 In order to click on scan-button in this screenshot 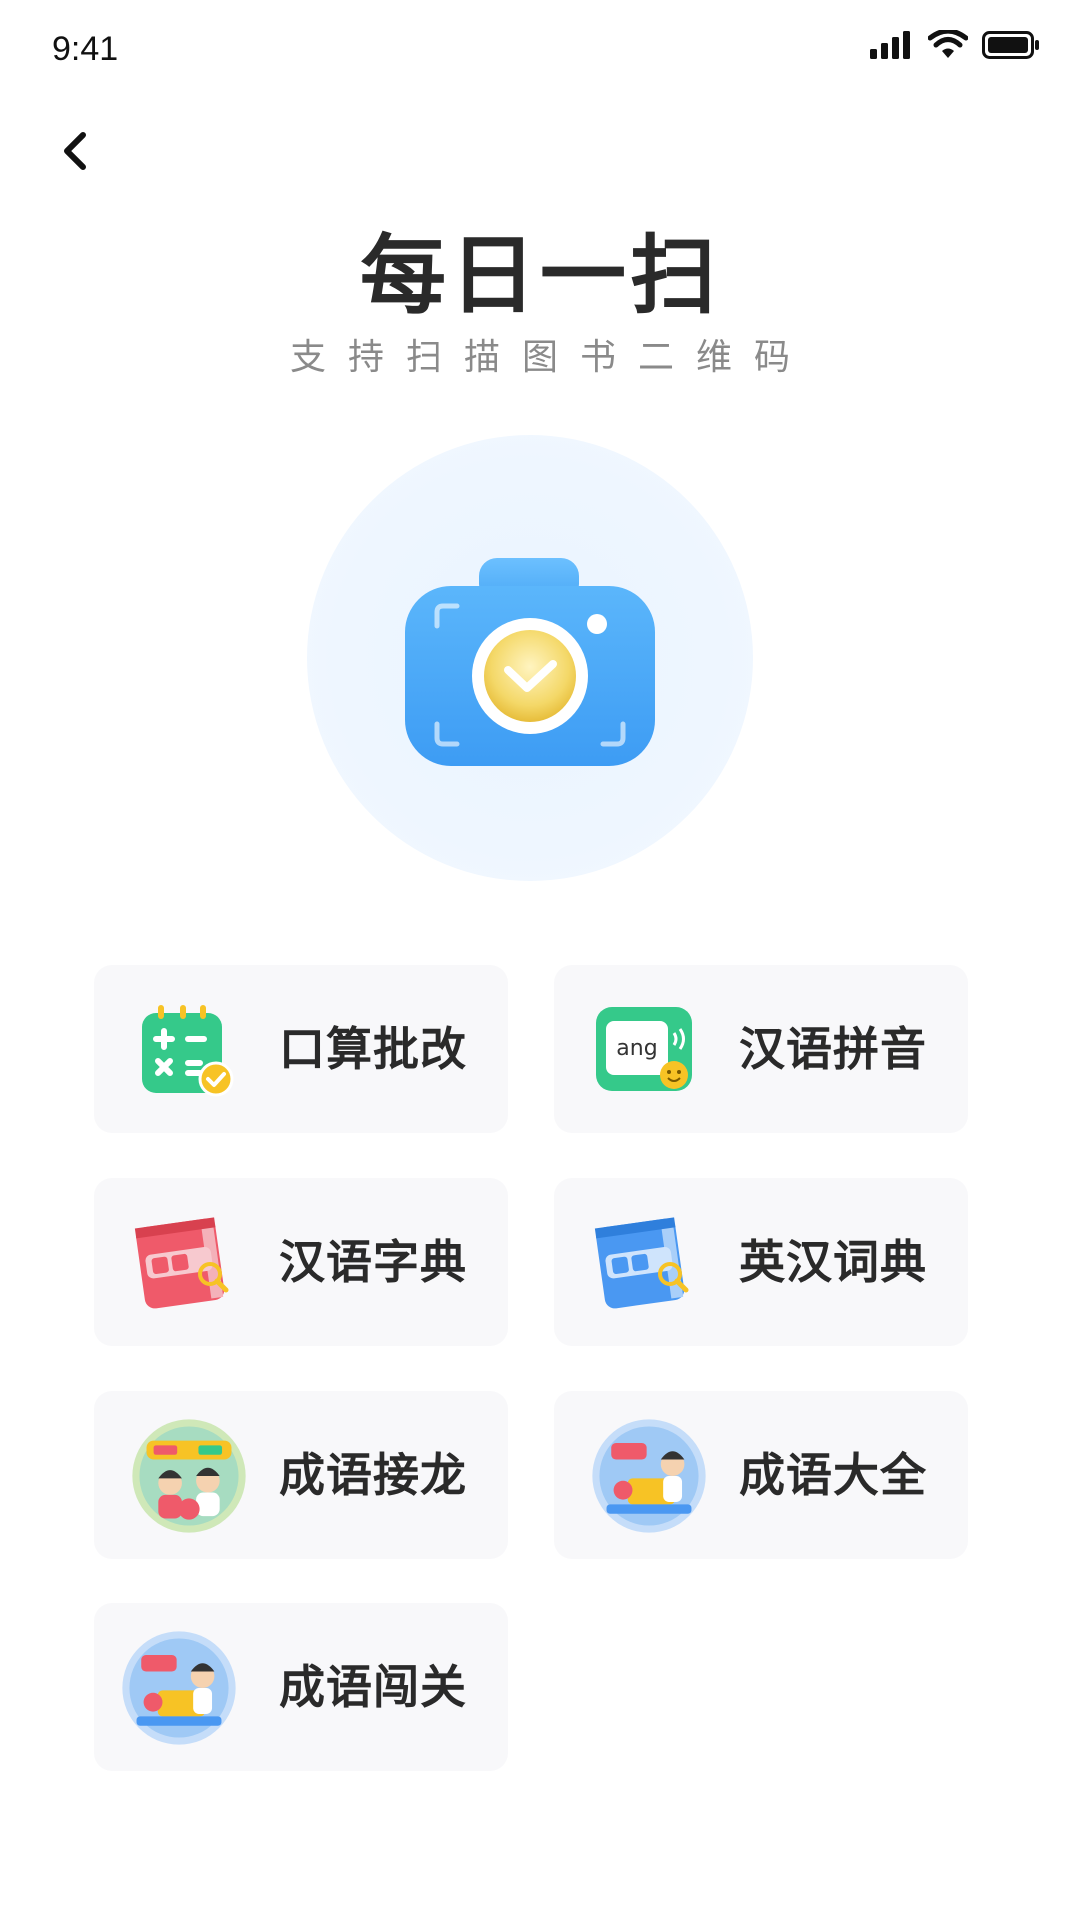, I will do `click(530, 658)`.